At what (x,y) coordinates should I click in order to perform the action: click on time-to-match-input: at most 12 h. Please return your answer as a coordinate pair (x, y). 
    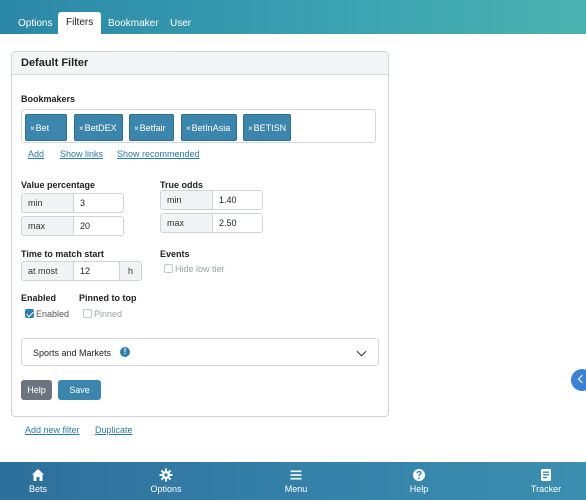
    Looking at the image, I should click on (81, 271).